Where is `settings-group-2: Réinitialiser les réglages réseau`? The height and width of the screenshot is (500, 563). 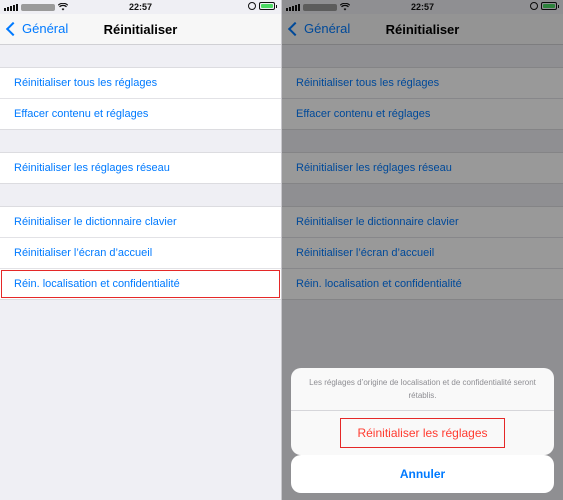
settings-group-2: Réinitialiser les réglages réseau is located at coordinates (140, 168).